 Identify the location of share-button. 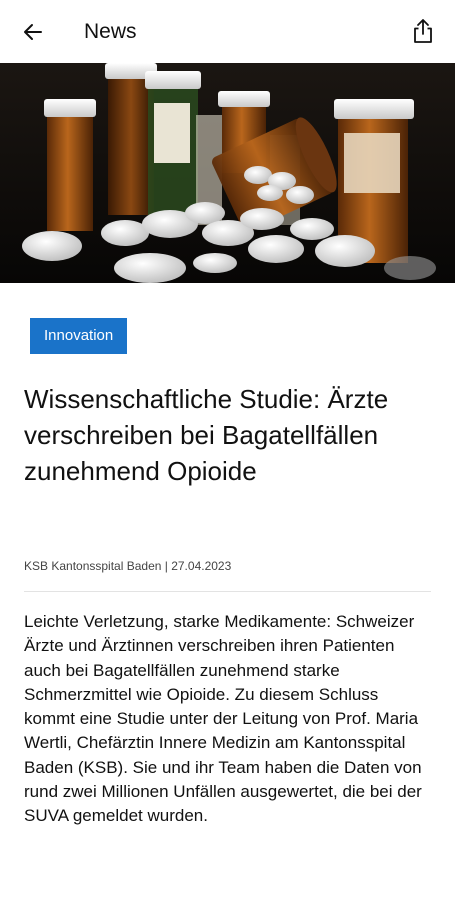
(423, 31).